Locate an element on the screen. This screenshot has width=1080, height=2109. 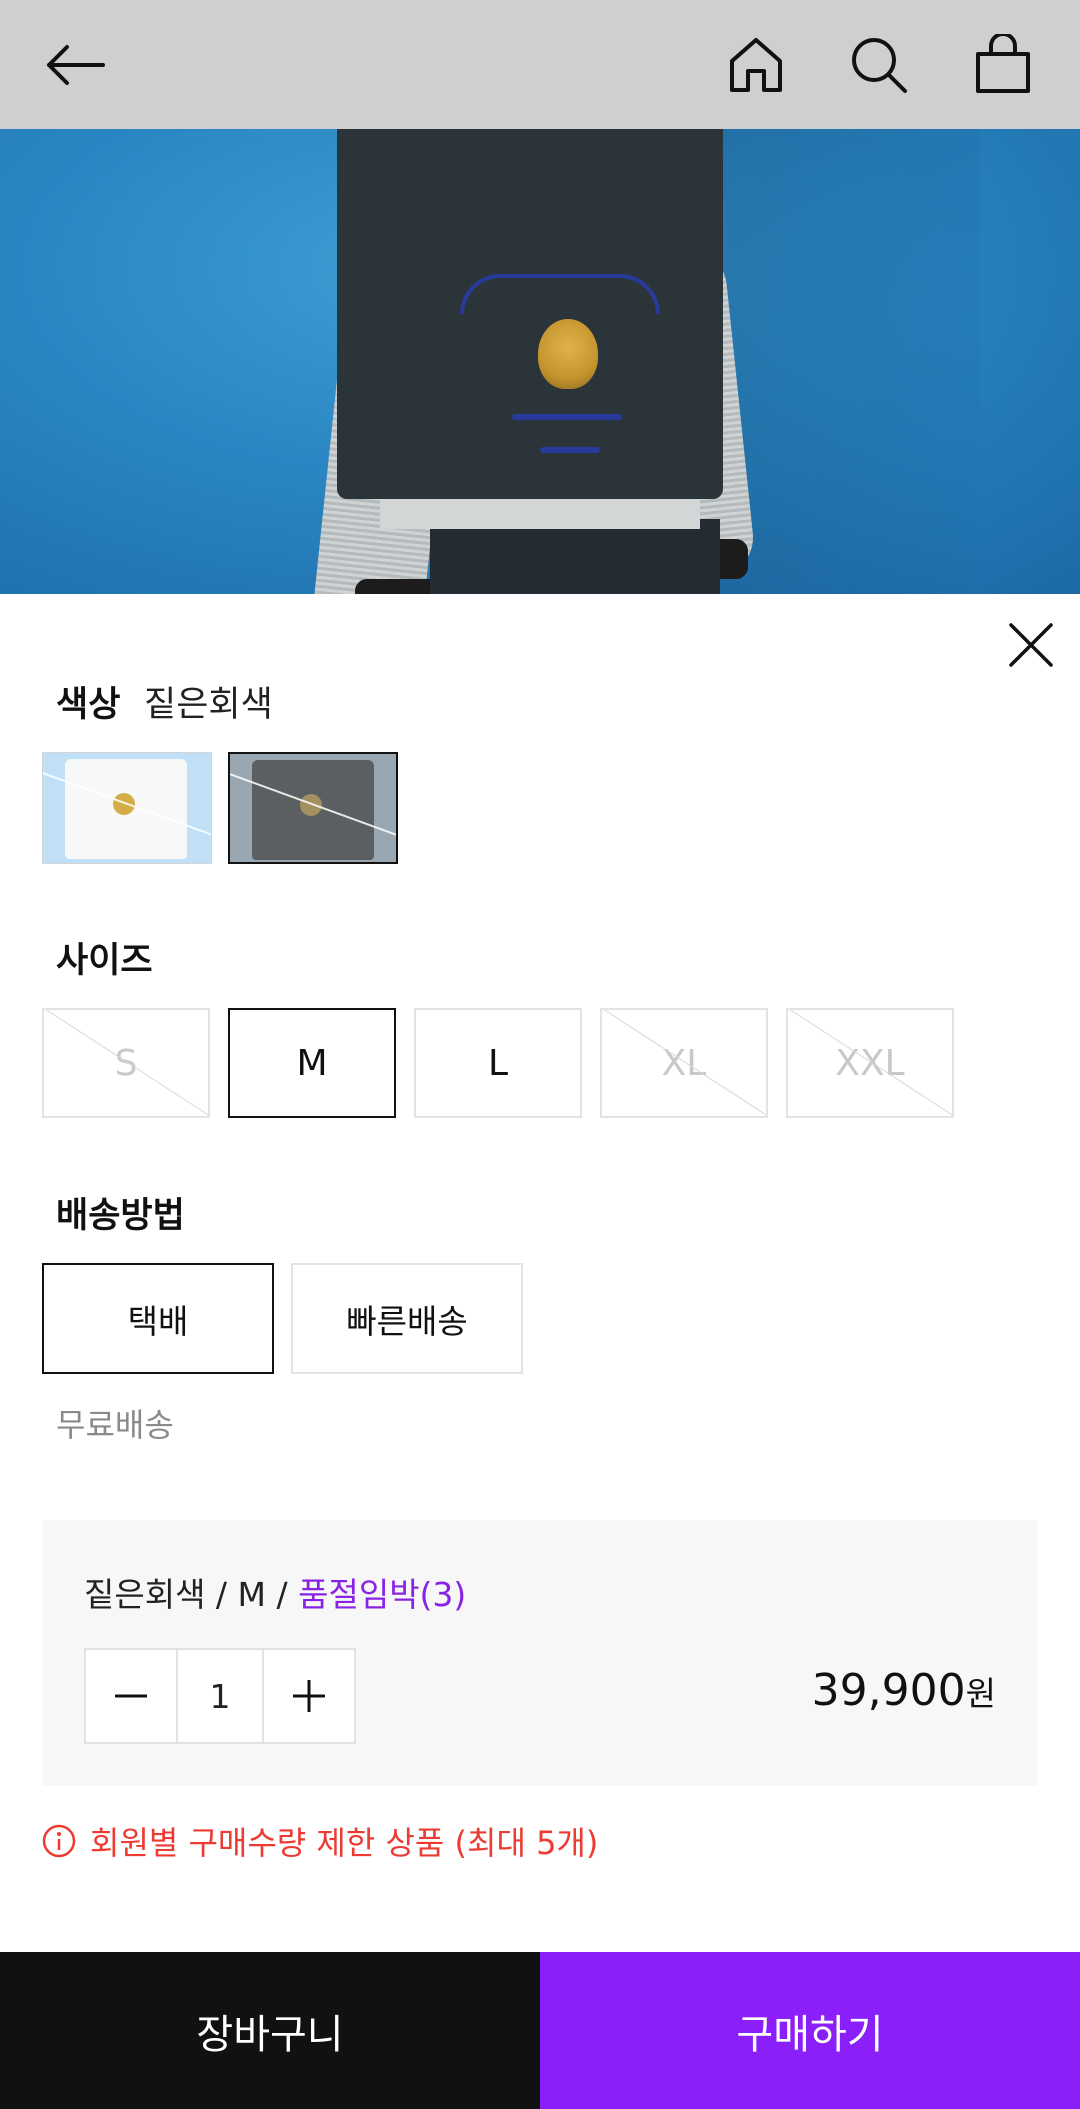
size-option-m: M is located at coordinates (312, 1063).